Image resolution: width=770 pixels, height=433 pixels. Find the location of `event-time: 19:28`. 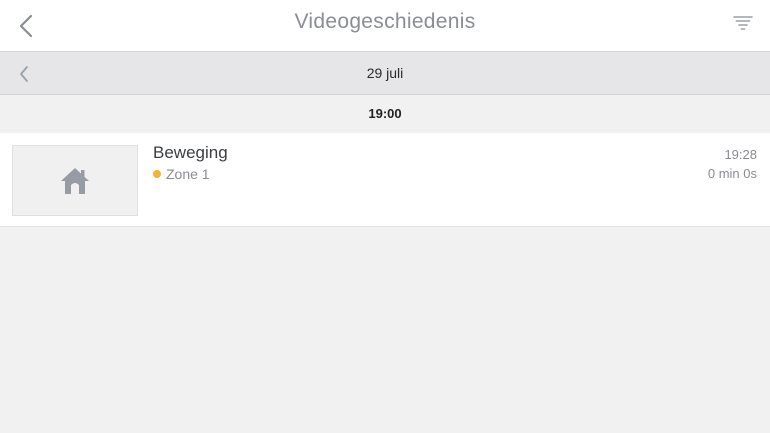

event-time: 19:28 is located at coordinates (740, 154).